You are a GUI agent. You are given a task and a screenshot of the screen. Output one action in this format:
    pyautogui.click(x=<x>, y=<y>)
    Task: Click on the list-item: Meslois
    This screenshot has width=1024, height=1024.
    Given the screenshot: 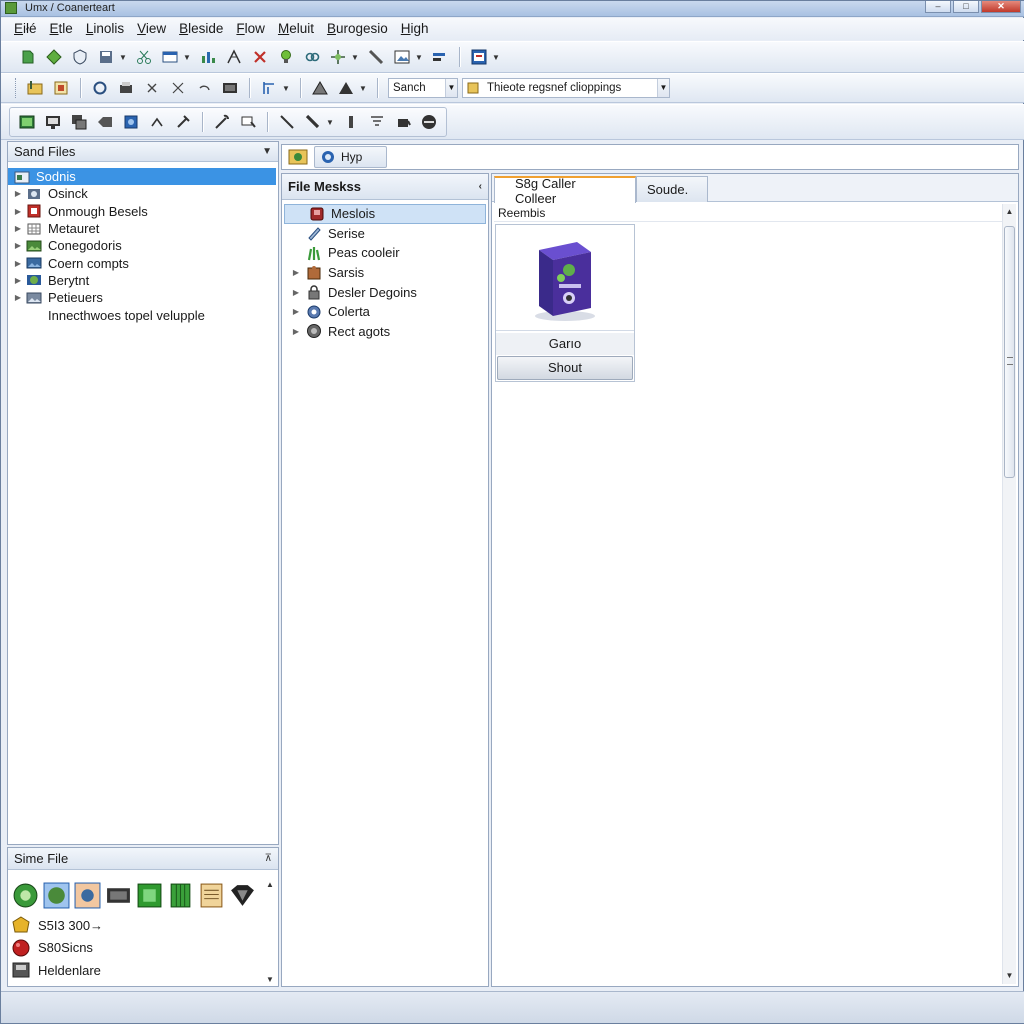 What is the action you would take?
    pyautogui.click(x=385, y=214)
    